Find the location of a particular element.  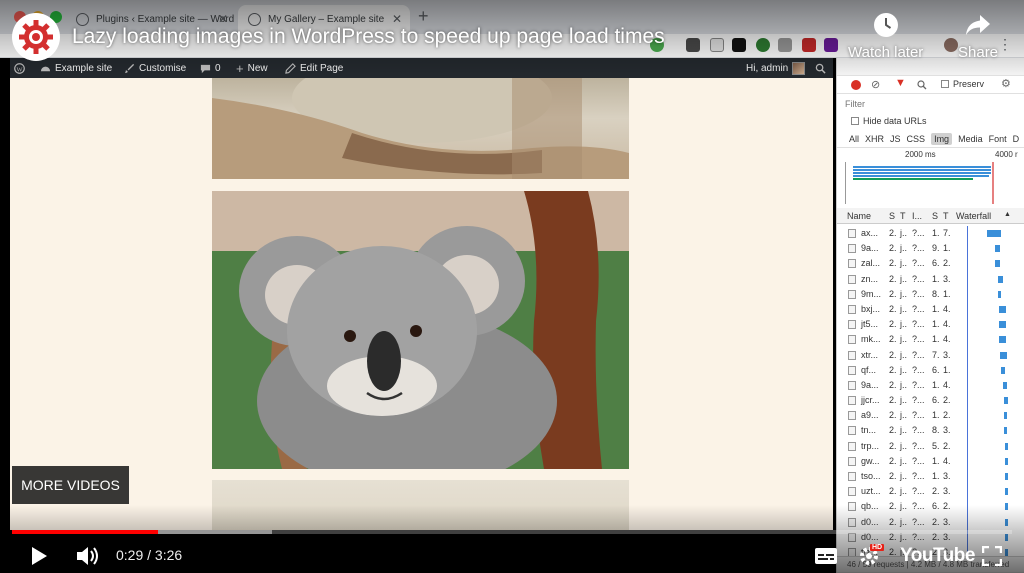

column-header-time: T is located at coordinates (946, 216).